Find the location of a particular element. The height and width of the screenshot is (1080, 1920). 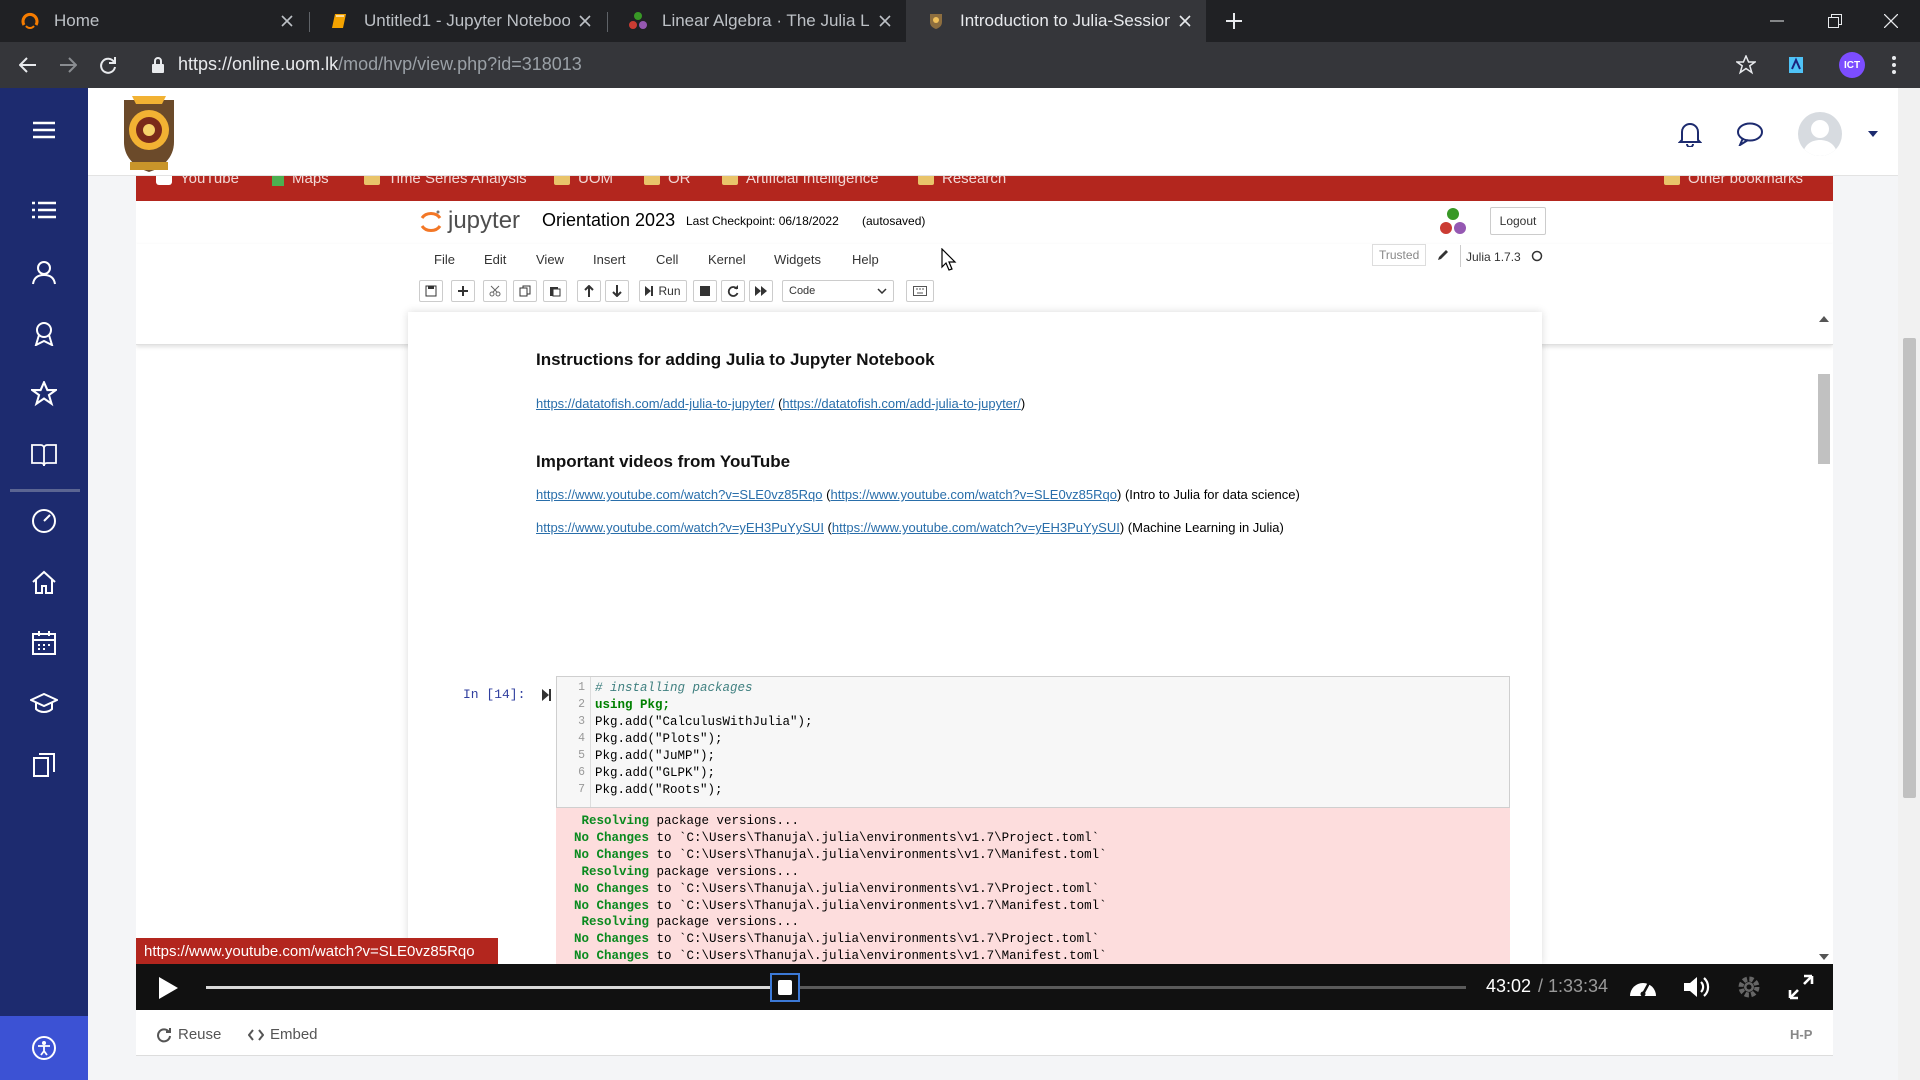

command-palette-button is located at coordinates (920, 291).